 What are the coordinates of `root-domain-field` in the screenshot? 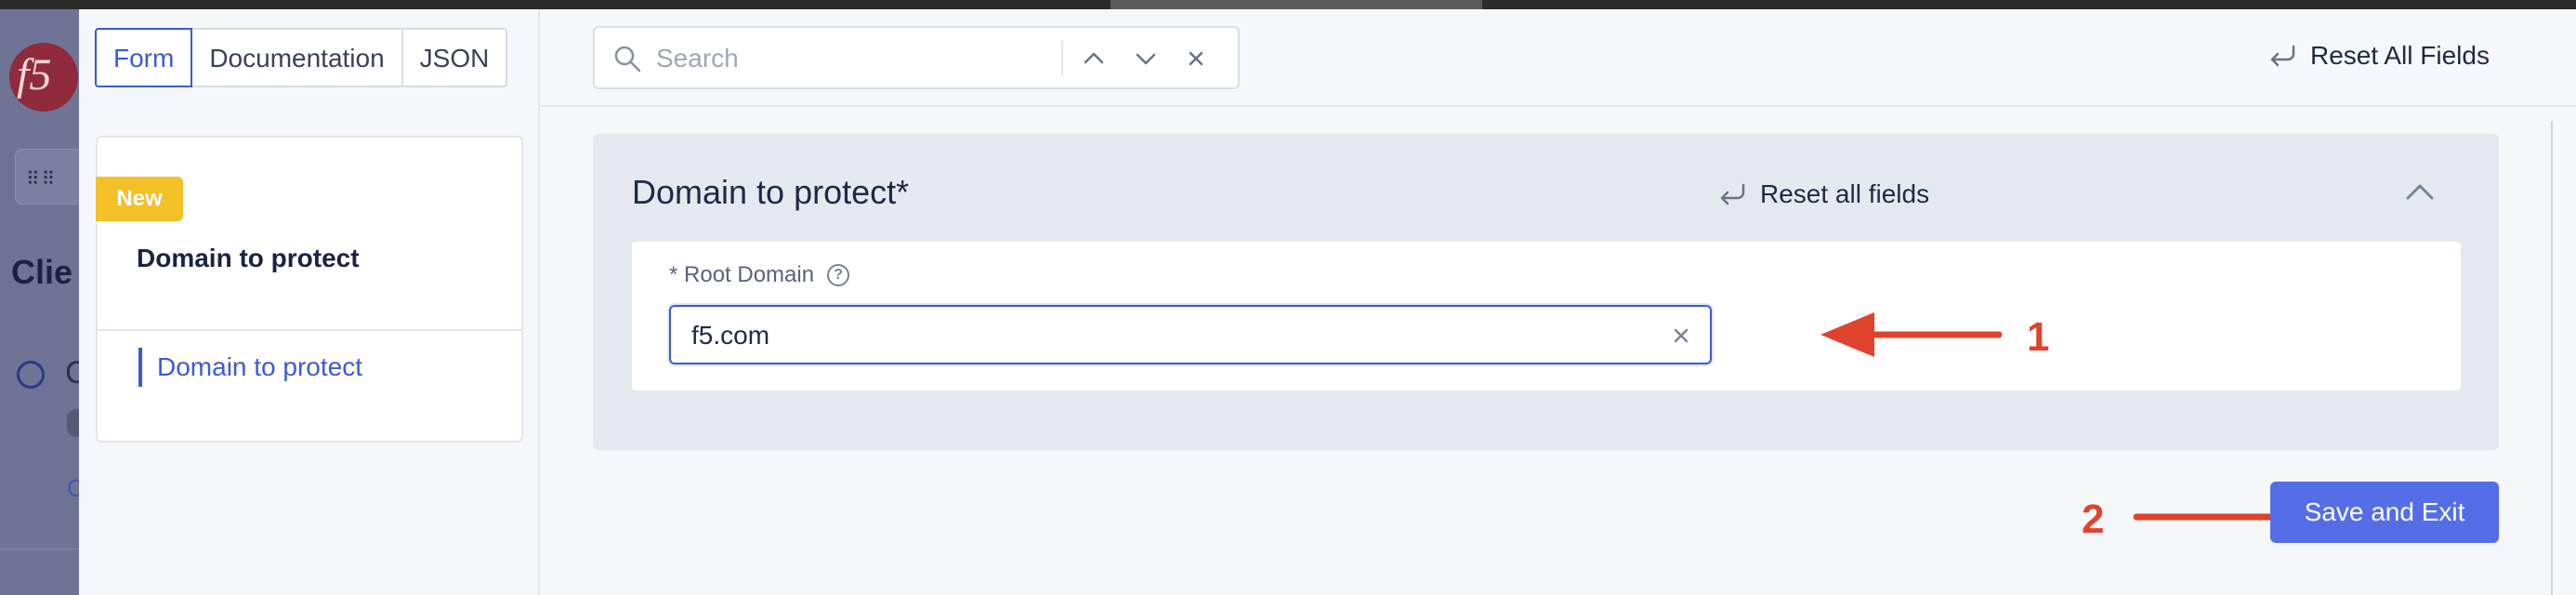 It's located at (1190, 334).